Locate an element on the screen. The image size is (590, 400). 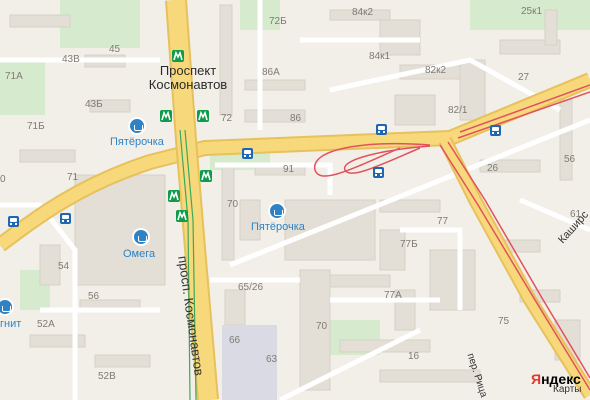
house-number: 16 is located at coordinates (414, 356).